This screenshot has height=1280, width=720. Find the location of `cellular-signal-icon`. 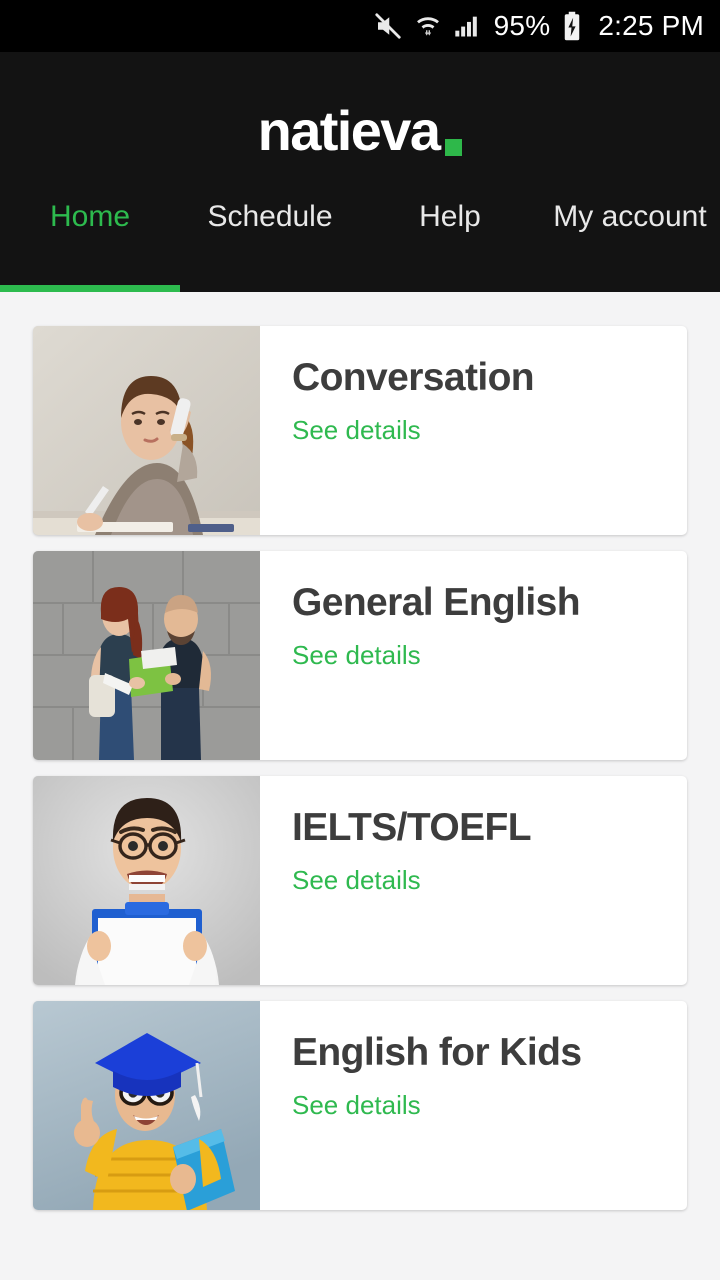

cellular-signal-icon is located at coordinates (467, 26).